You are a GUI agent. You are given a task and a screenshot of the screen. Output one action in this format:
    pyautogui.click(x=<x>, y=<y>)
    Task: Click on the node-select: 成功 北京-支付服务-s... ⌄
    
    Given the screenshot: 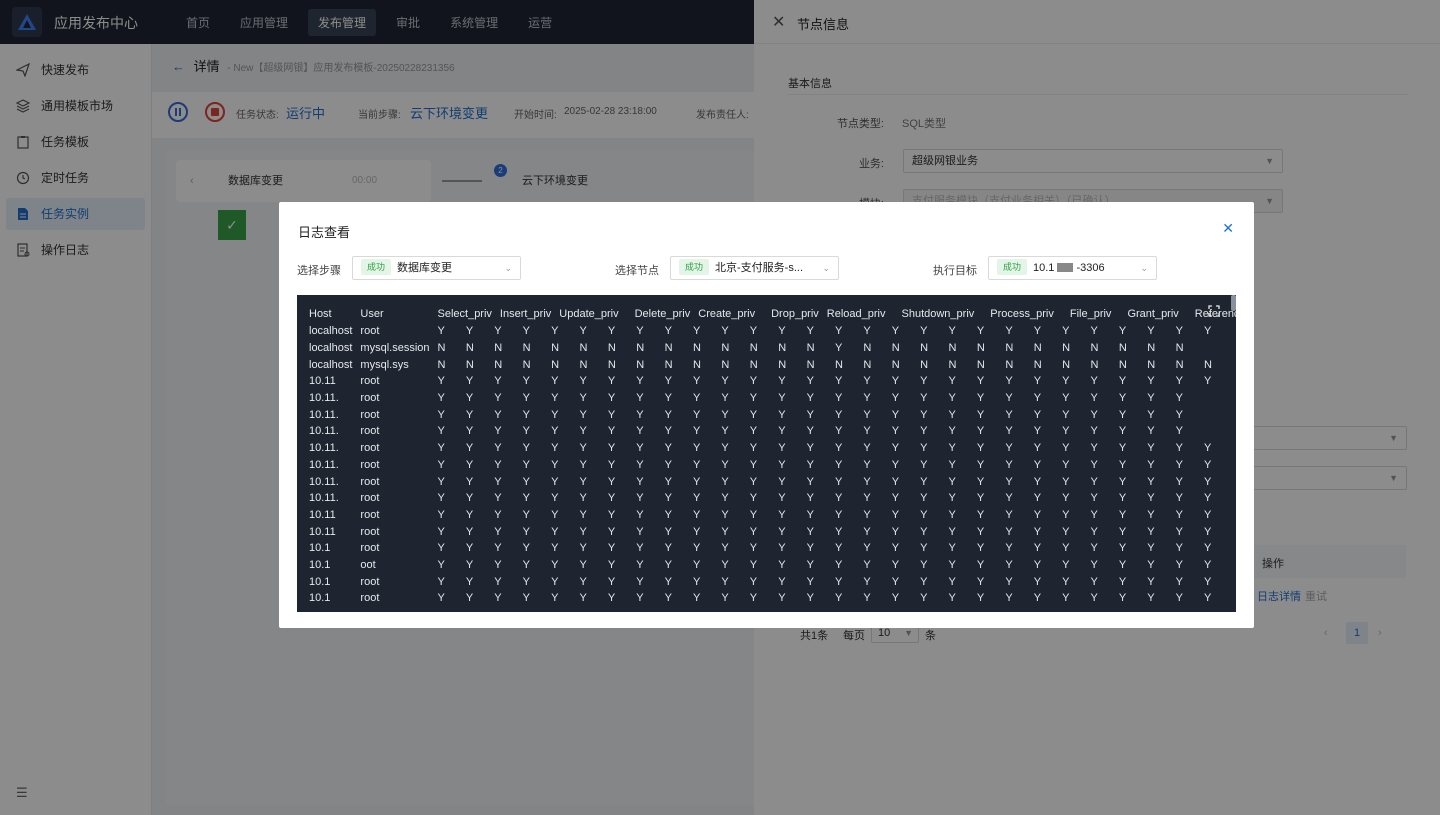 What is the action you would take?
    pyautogui.click(x=754, y=268)
    